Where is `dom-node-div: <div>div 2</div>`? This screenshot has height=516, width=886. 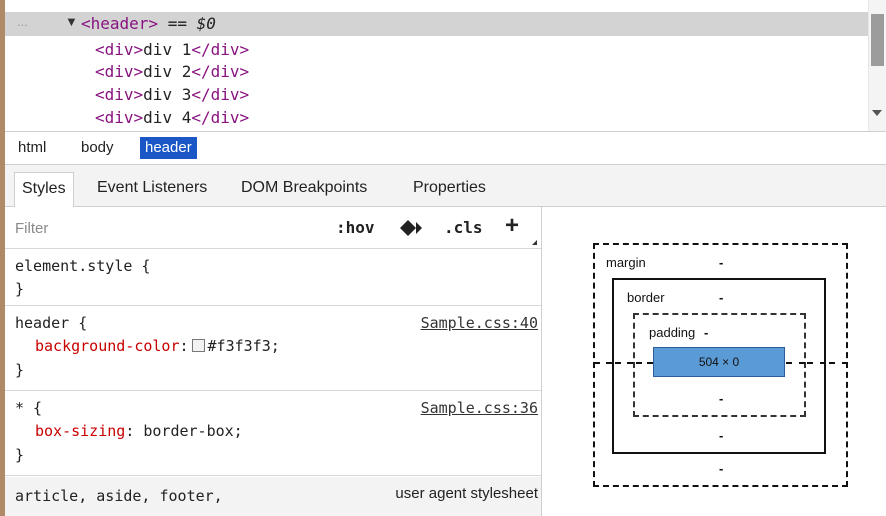 dom-node-div: <div>div 2</div> is located at coordinates (172, 72).